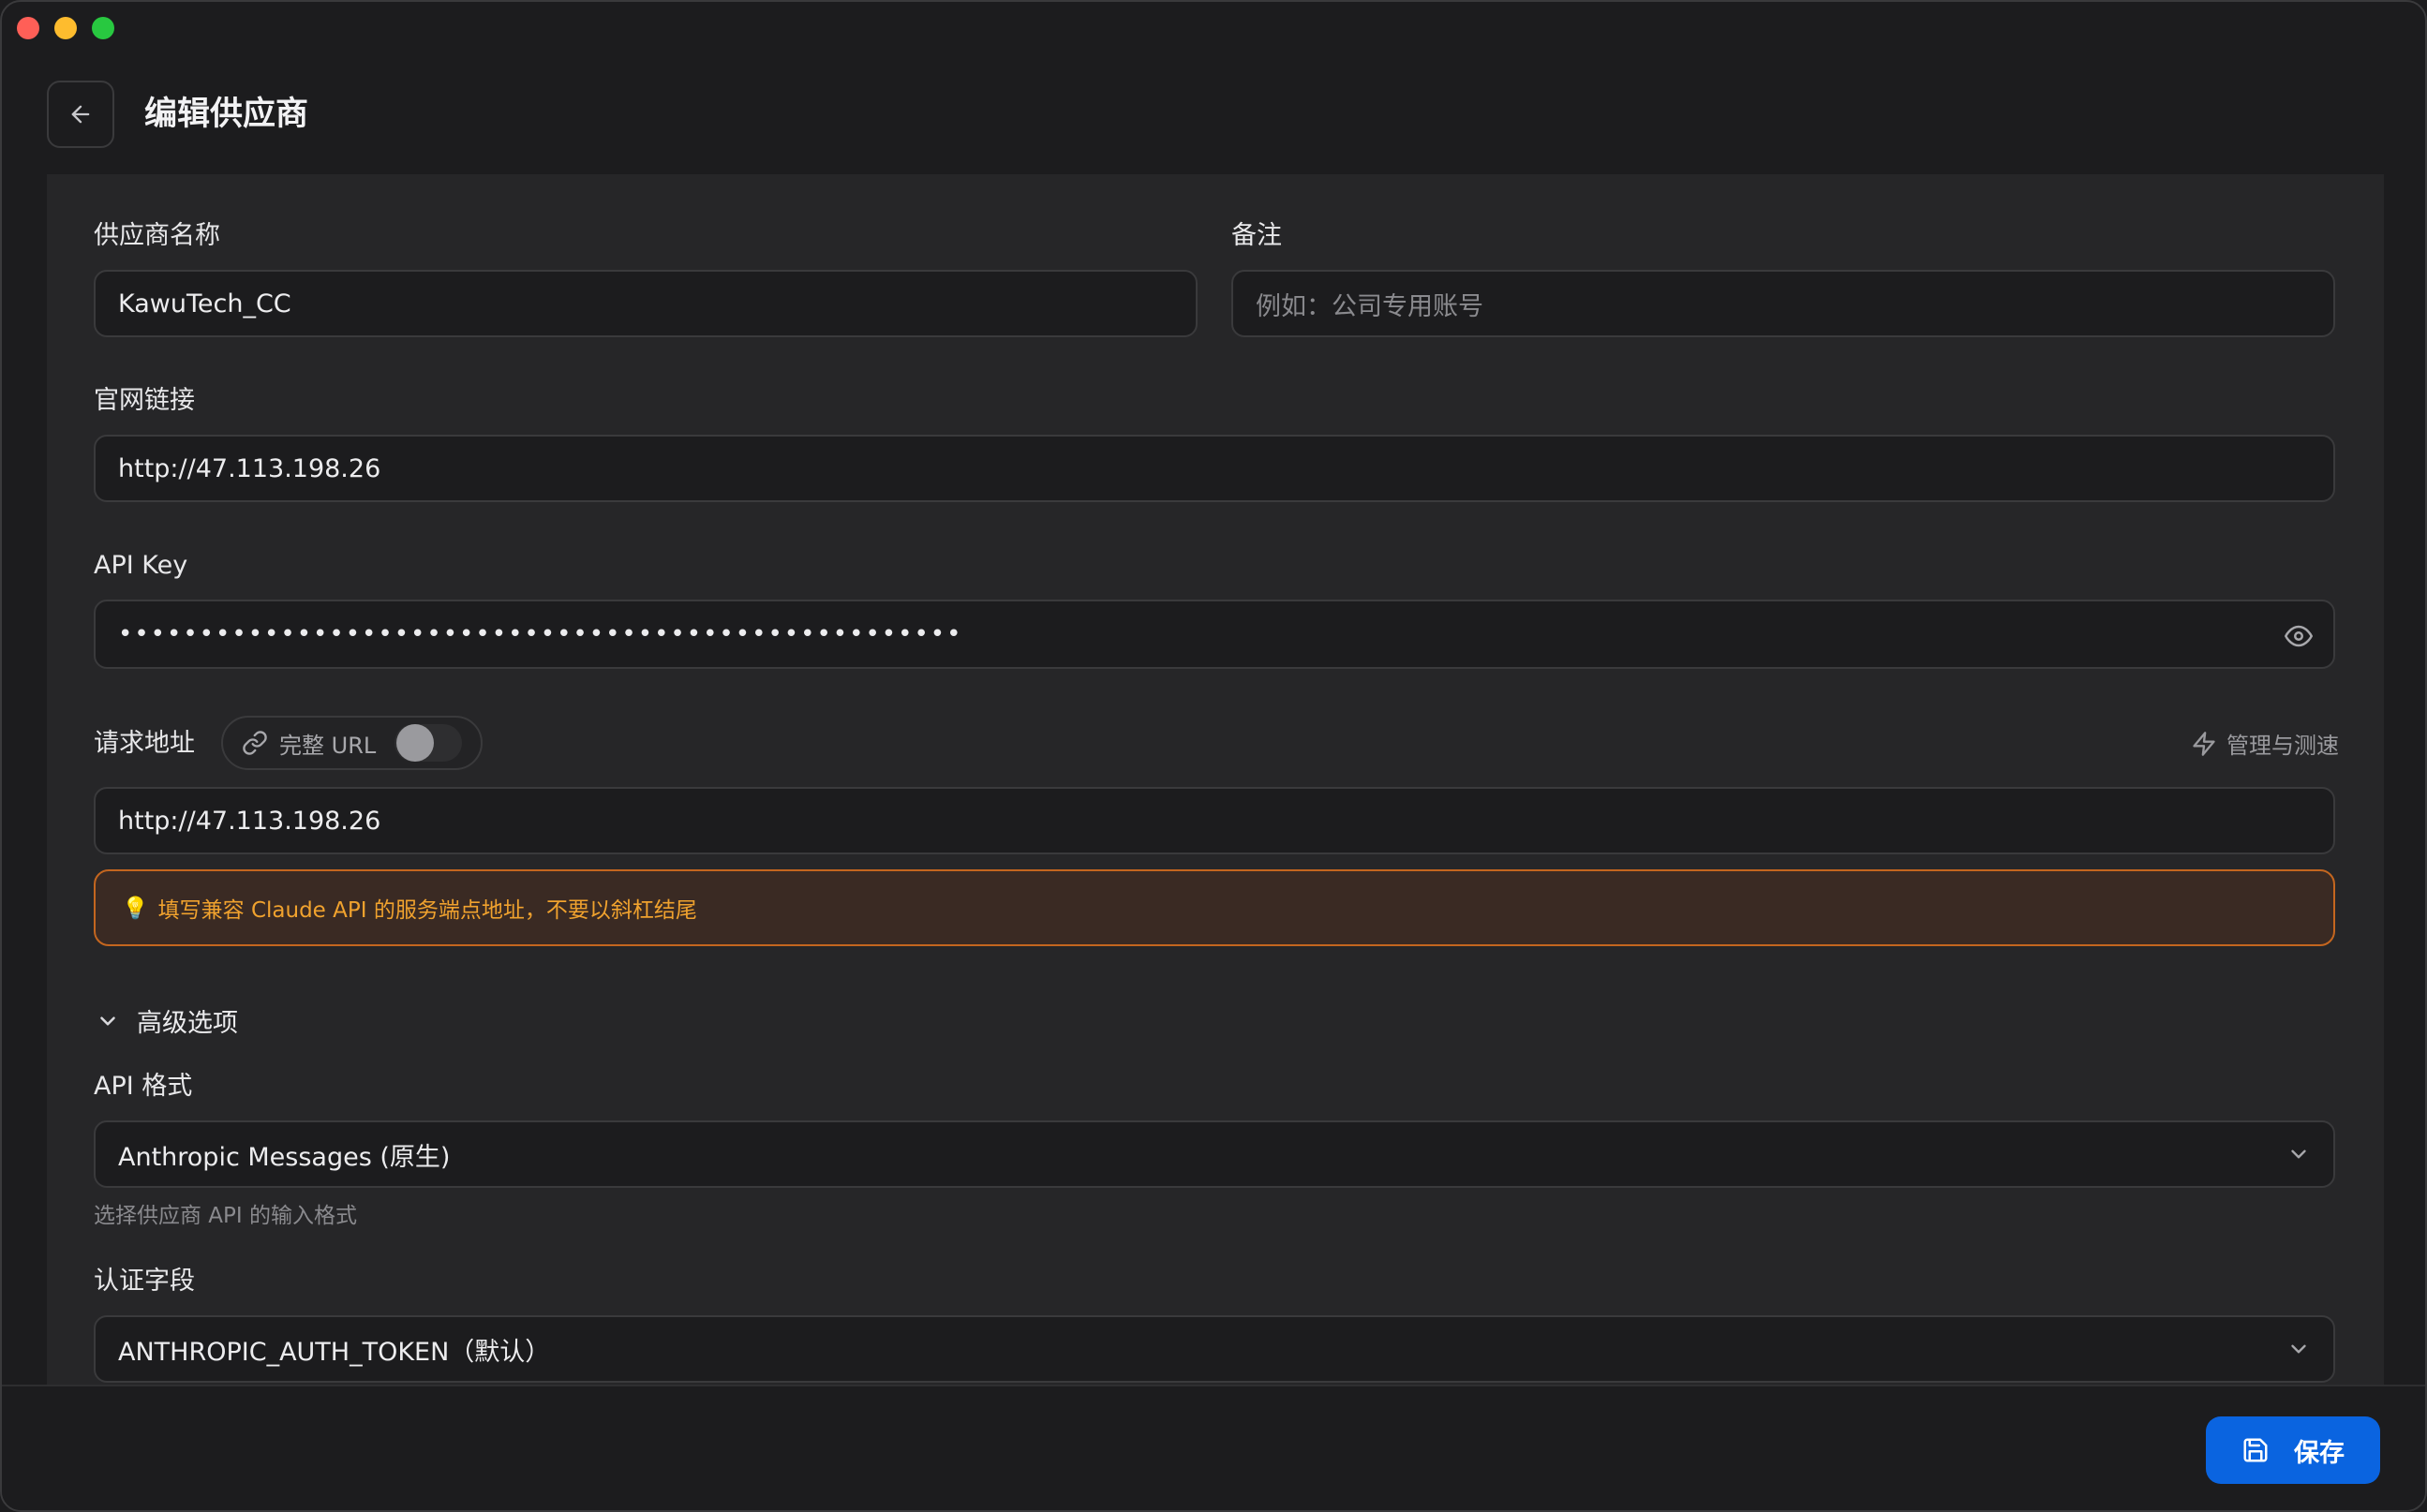  What do you see at coordinates (1369, 306) in the screenshot?
I see `note-placeholder: 例如：公司专用账号` at bounding box center [1369, 306].